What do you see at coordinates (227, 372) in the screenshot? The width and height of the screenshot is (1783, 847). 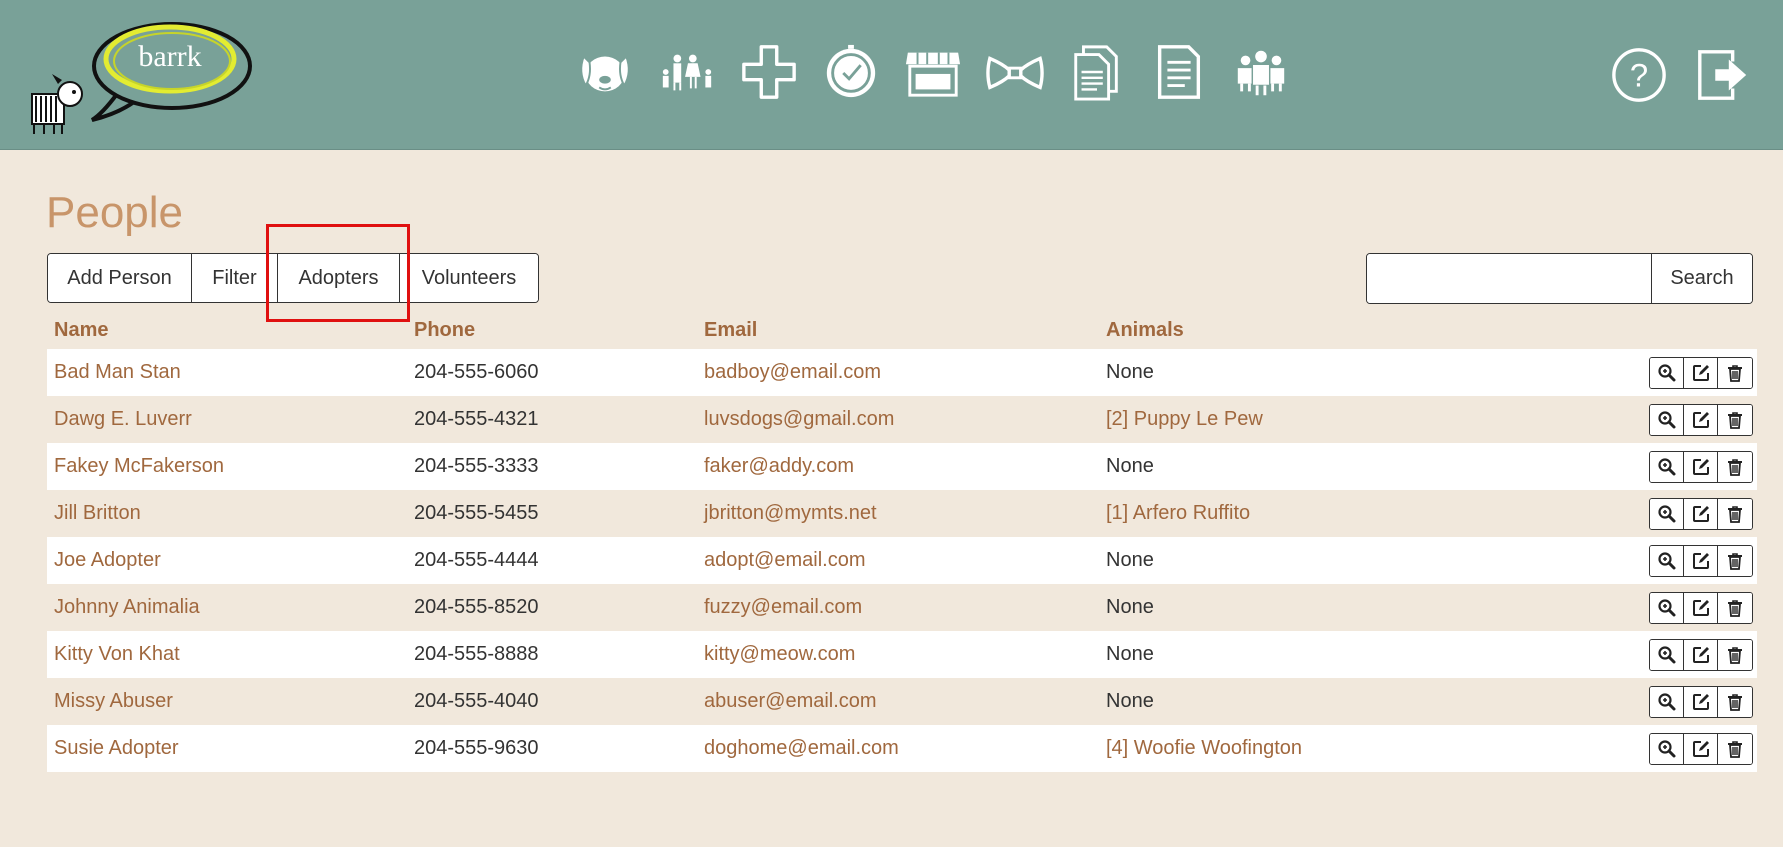 I see `person-name-link: Bad Man Stan` at bounding box center [227, 372].